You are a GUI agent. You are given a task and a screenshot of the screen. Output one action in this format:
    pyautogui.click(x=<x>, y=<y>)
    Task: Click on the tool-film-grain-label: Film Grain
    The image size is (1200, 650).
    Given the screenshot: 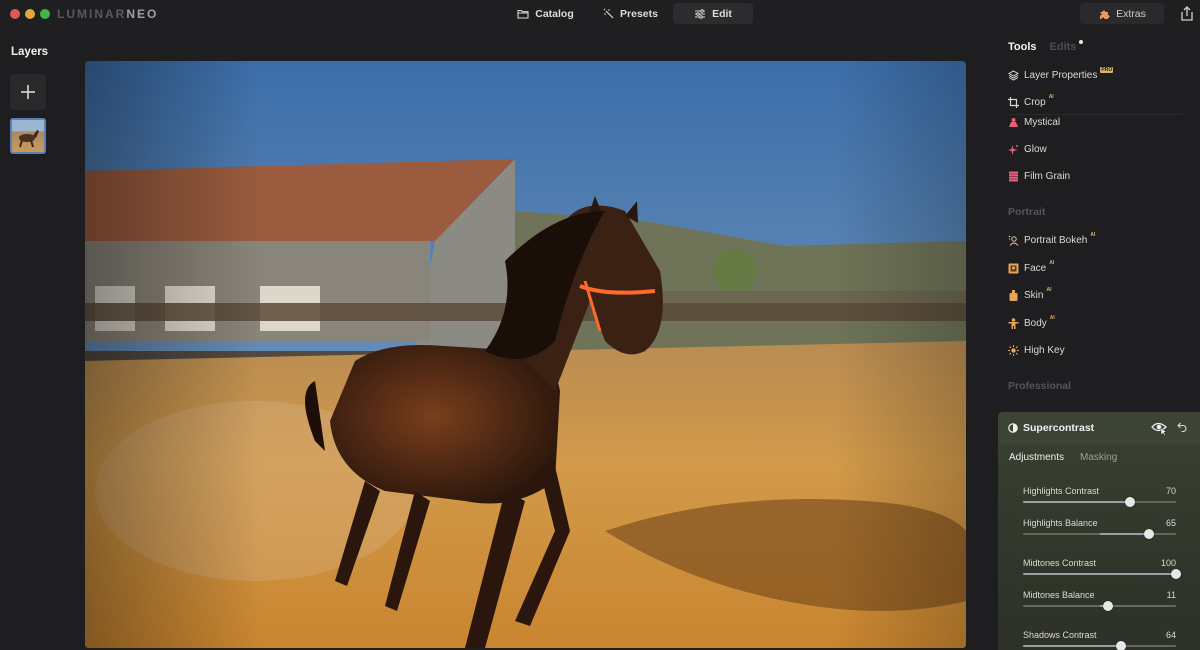 What is the action you would take?
    pyautogui.click(x=1047, y=176)
    